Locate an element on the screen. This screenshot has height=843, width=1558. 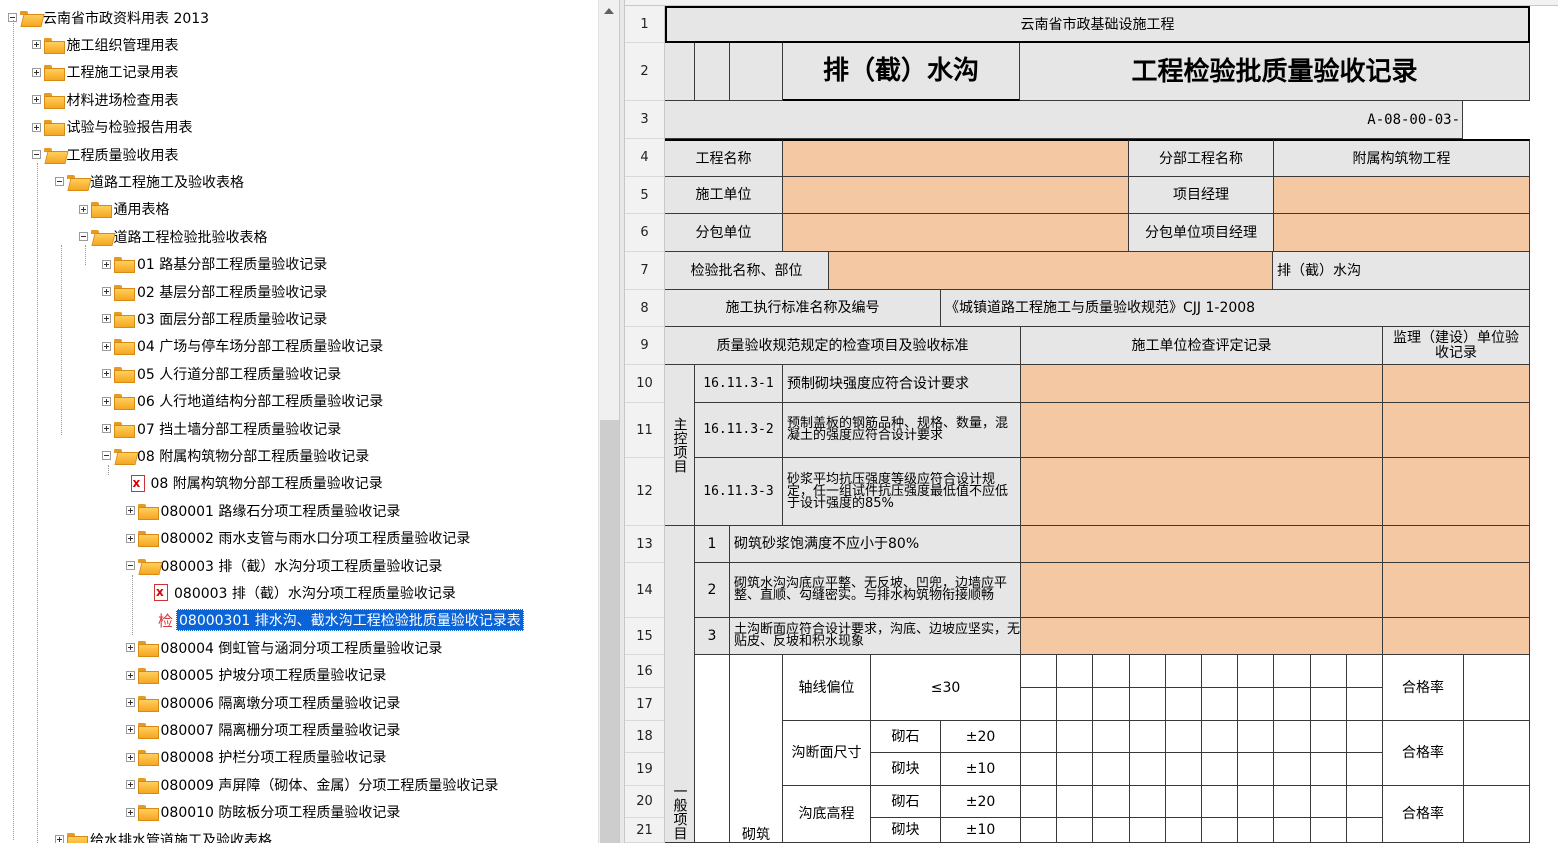
cell-header-supervisor: 监理（建设）单位验收记录 is located at coordinates (1456, 346).